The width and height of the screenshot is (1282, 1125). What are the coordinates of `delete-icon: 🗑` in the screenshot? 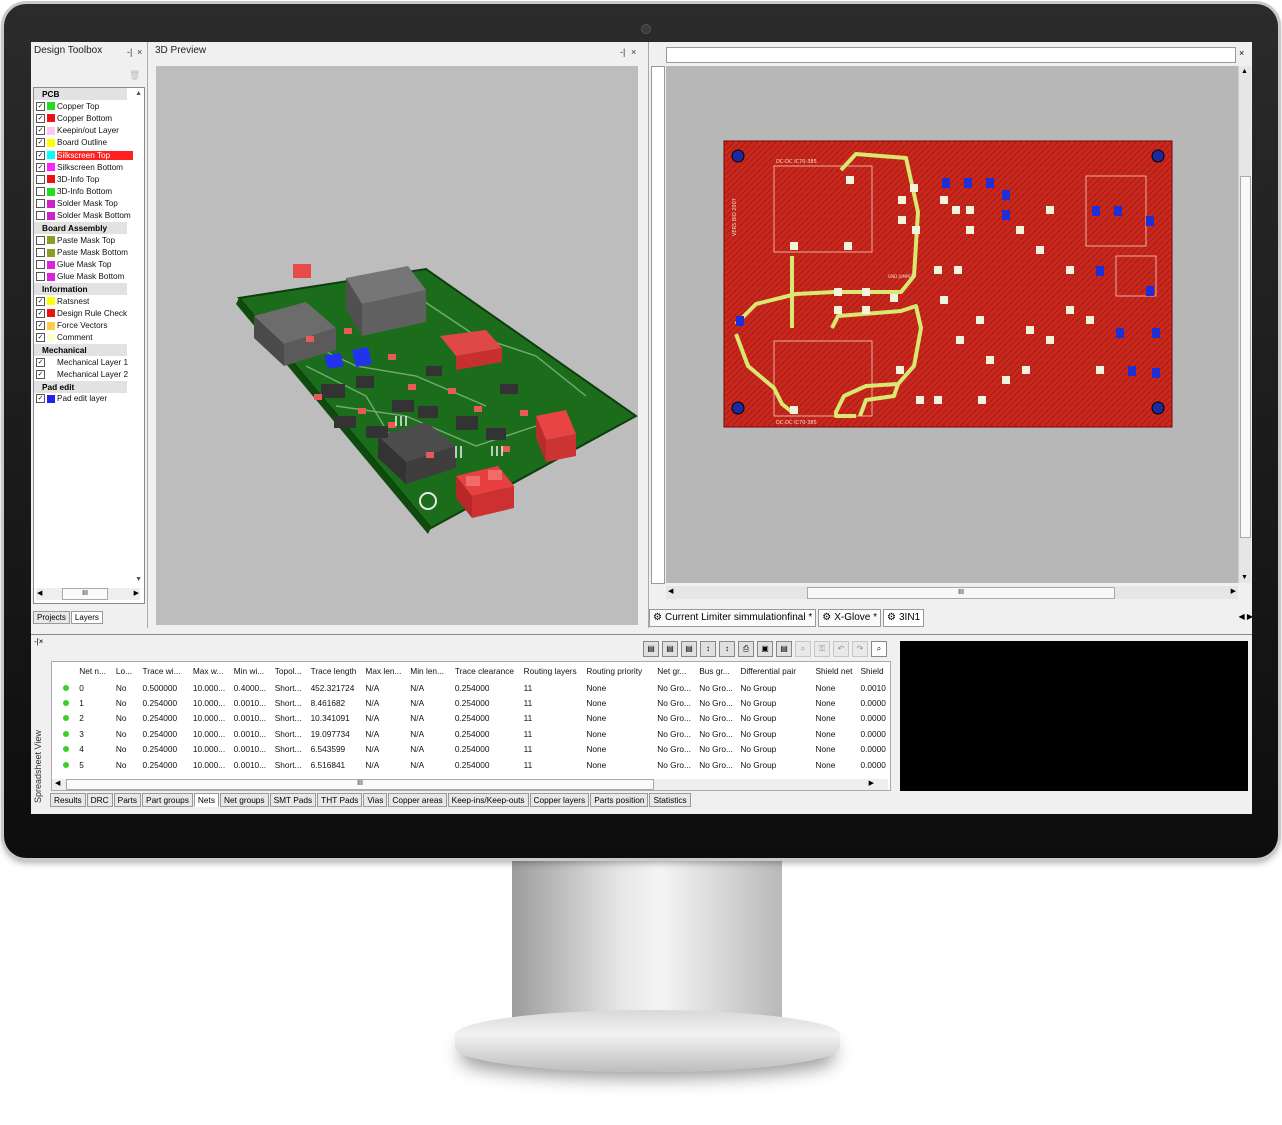 It's located at (134, 75).